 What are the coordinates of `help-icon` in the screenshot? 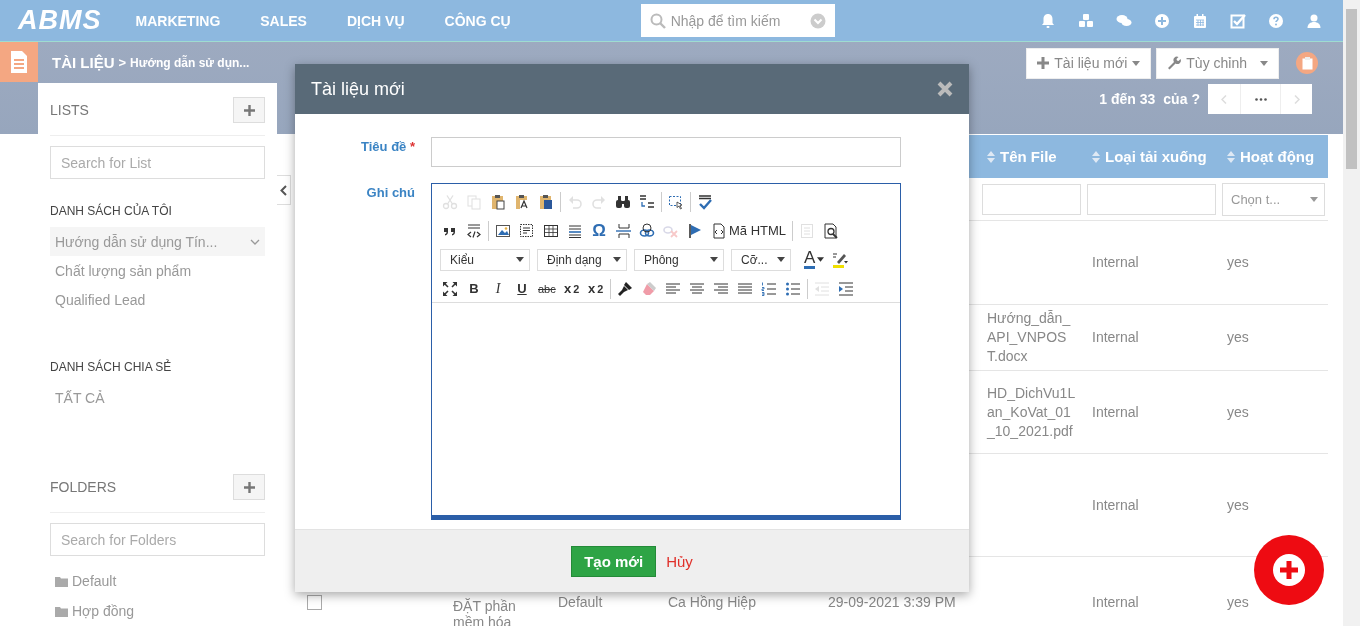 It's located at (1276, 20).